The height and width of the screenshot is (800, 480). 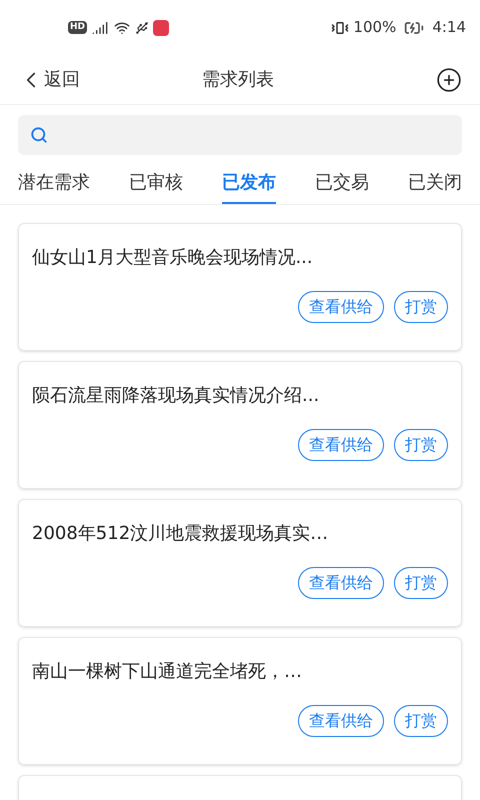 What do you see at coordinates (54, 186) in the screenshot?
I see `tab: 潜在需求` at bounding box center [54, 186].